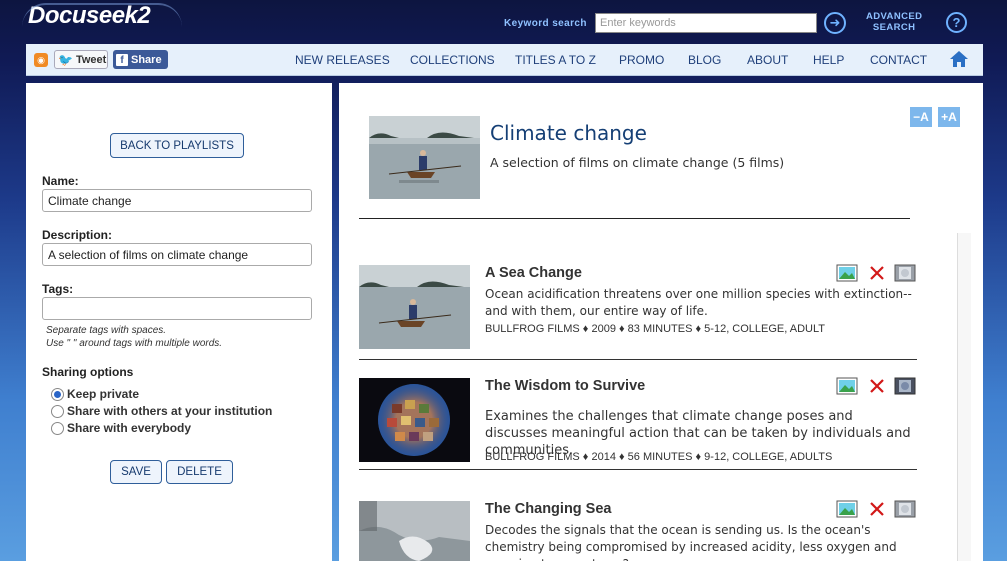 The image size is (1007, 561). What do you see at coordinates (88, 372) in the screenshot?
I see `sharing-options-label: Sharing options` at bounding box center [88, 372].